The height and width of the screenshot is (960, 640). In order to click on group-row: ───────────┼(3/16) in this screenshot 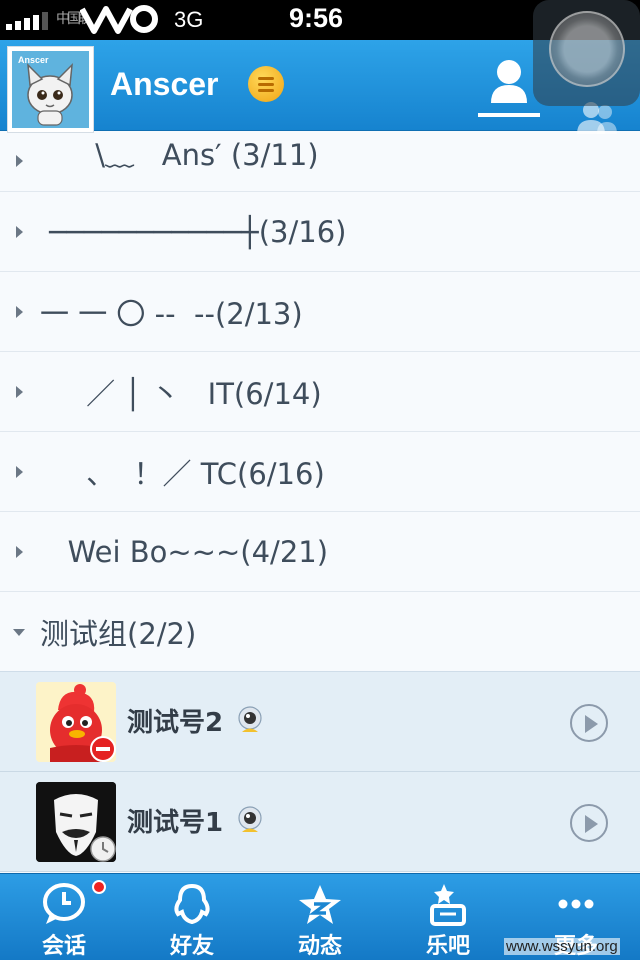, I will do `click(320, 232)`.